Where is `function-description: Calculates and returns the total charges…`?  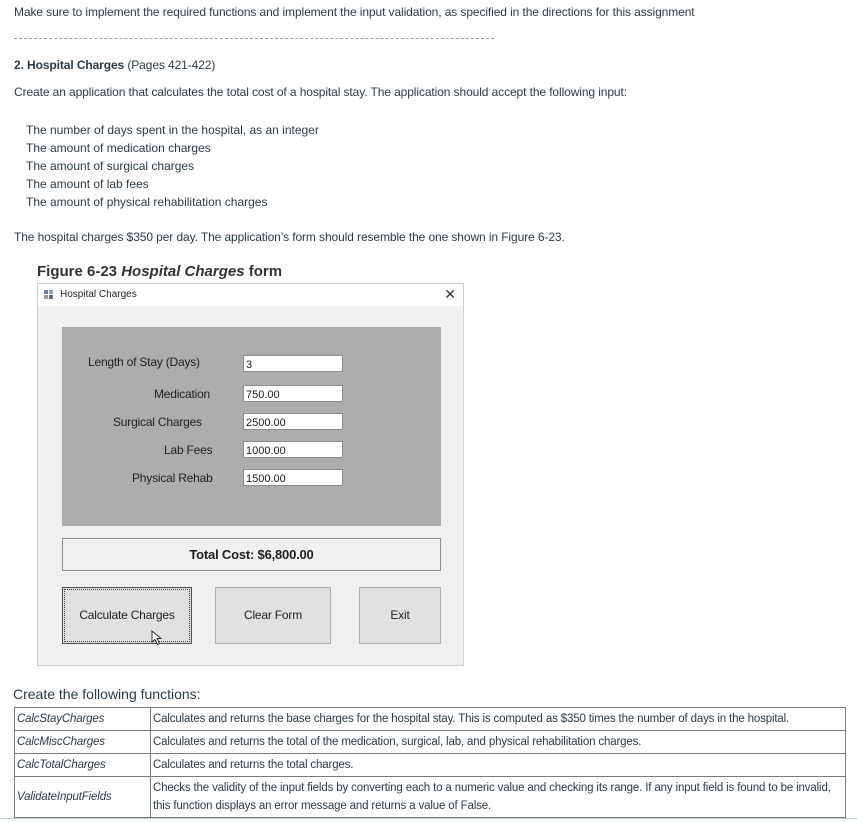 function-description: Calculates and returns the total charges… is located at coordinates (498, 765).